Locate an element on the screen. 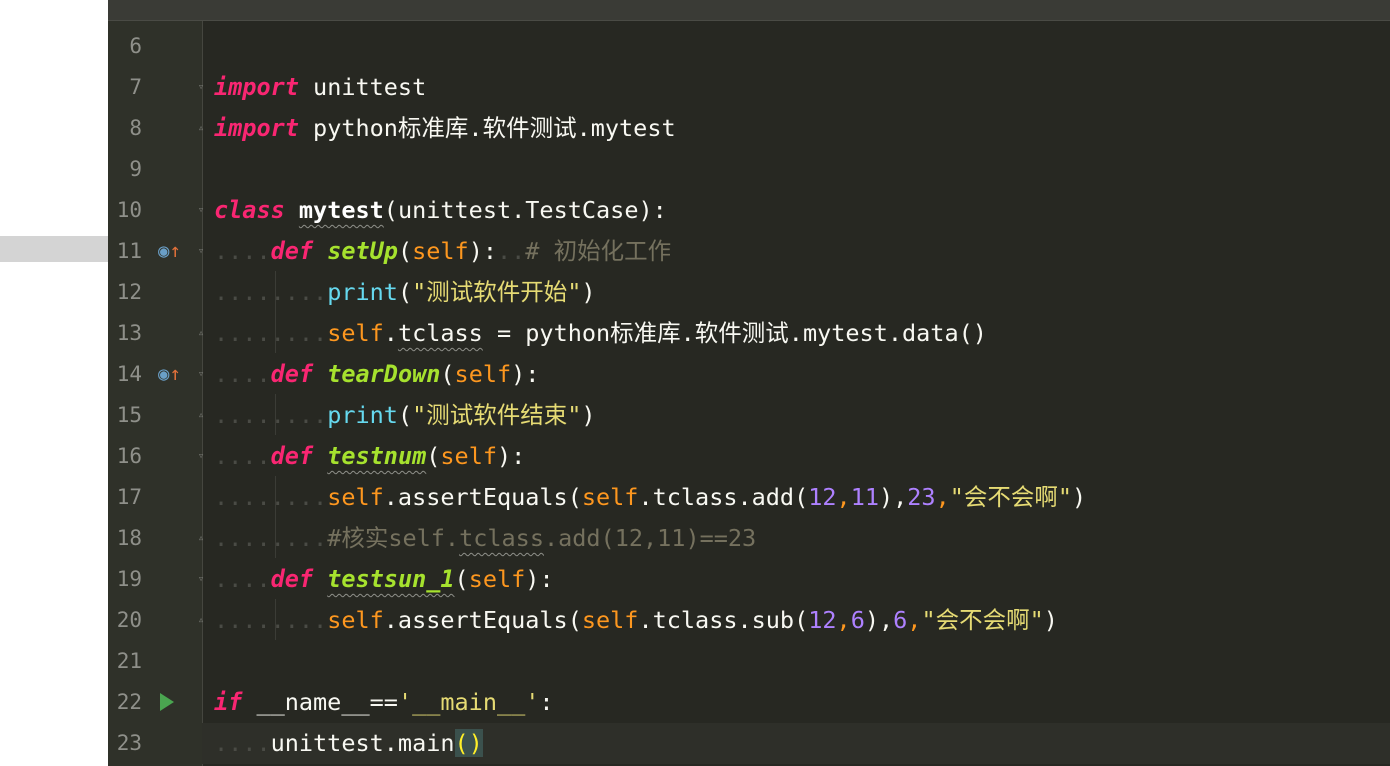 Image resolution: width=1390 pixels, height=766 pixels. code-text: class mytest(unittest.TestCase): is located at coordinates (440, 210).